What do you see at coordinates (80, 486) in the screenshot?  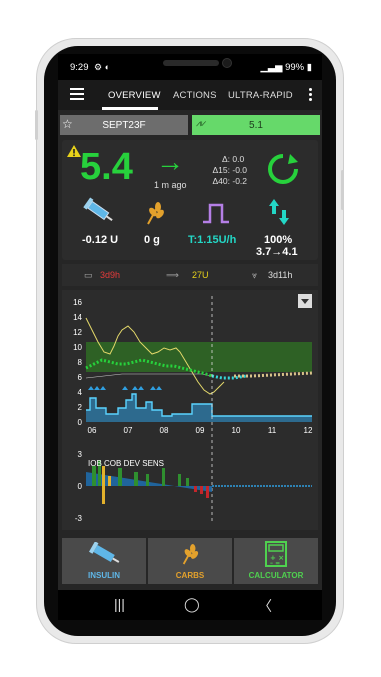 I see `y2-tick-label: 0` at bounding box center [80, 486].